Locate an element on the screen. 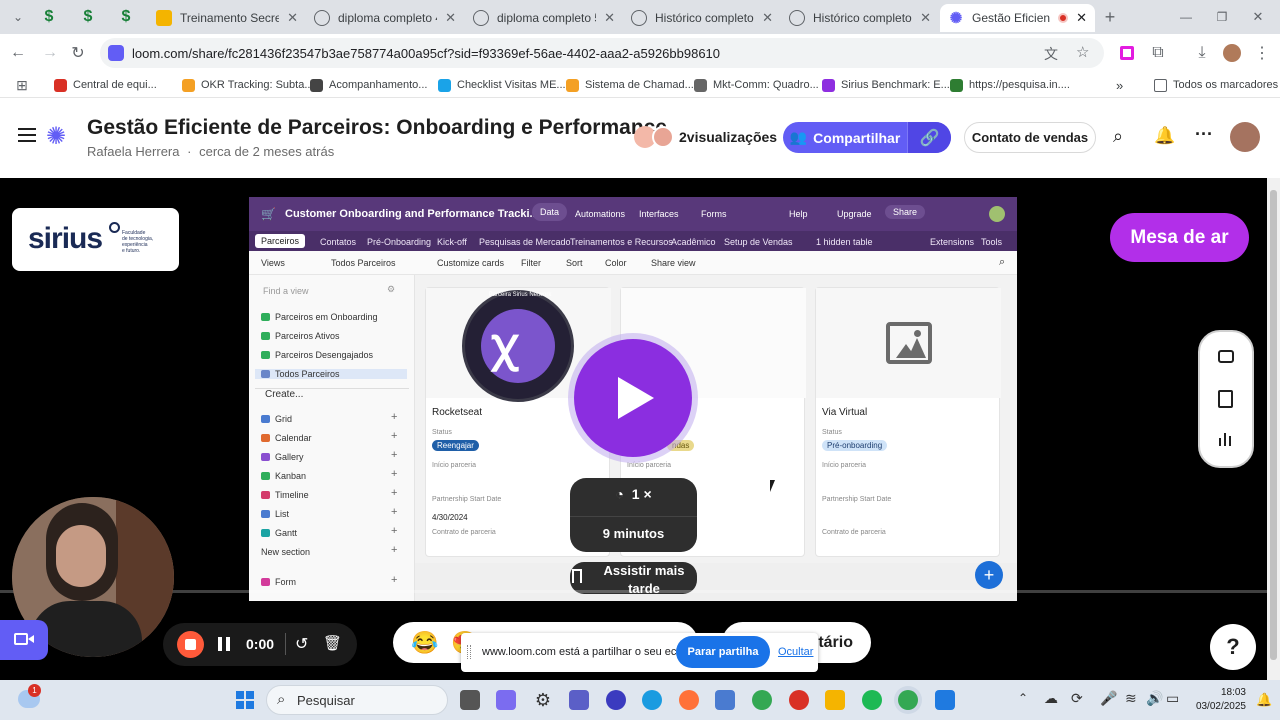  author-name: Rafaela Herrera is located at coordinates (133, 151).